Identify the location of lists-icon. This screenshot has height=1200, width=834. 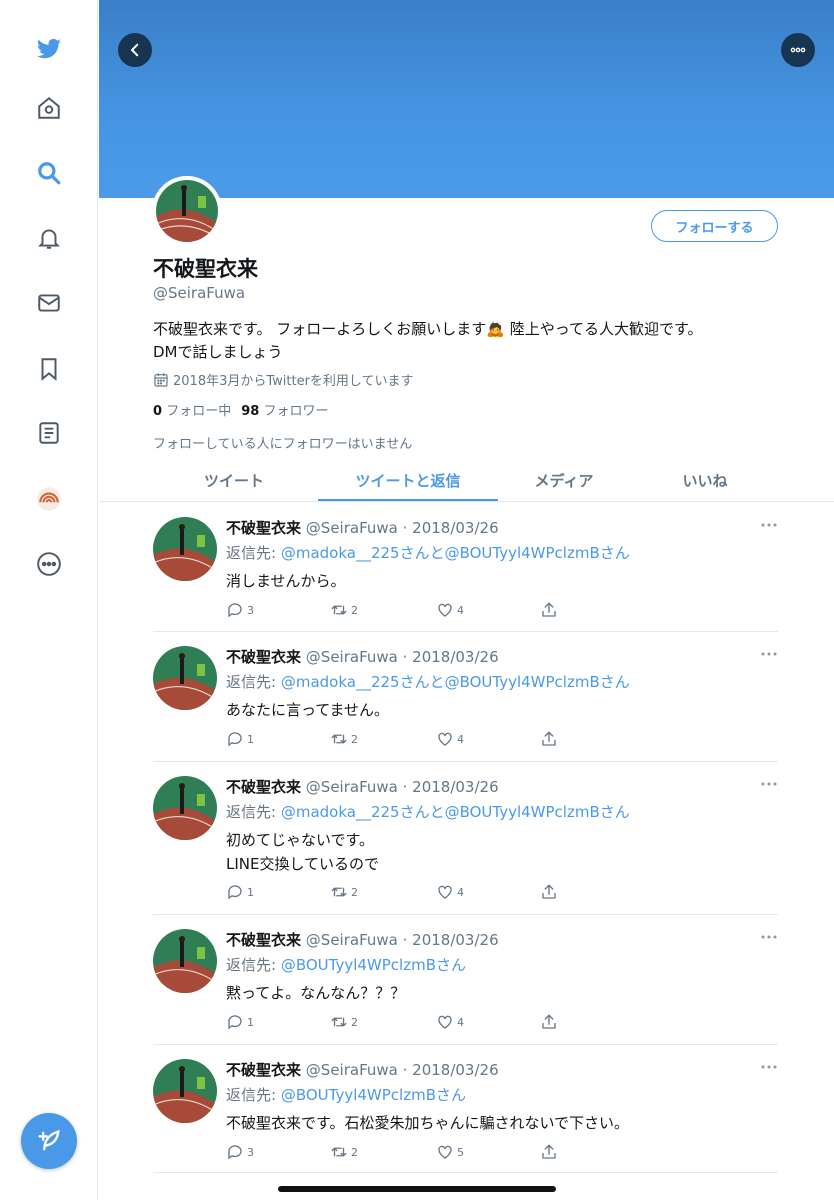
(49, 433).